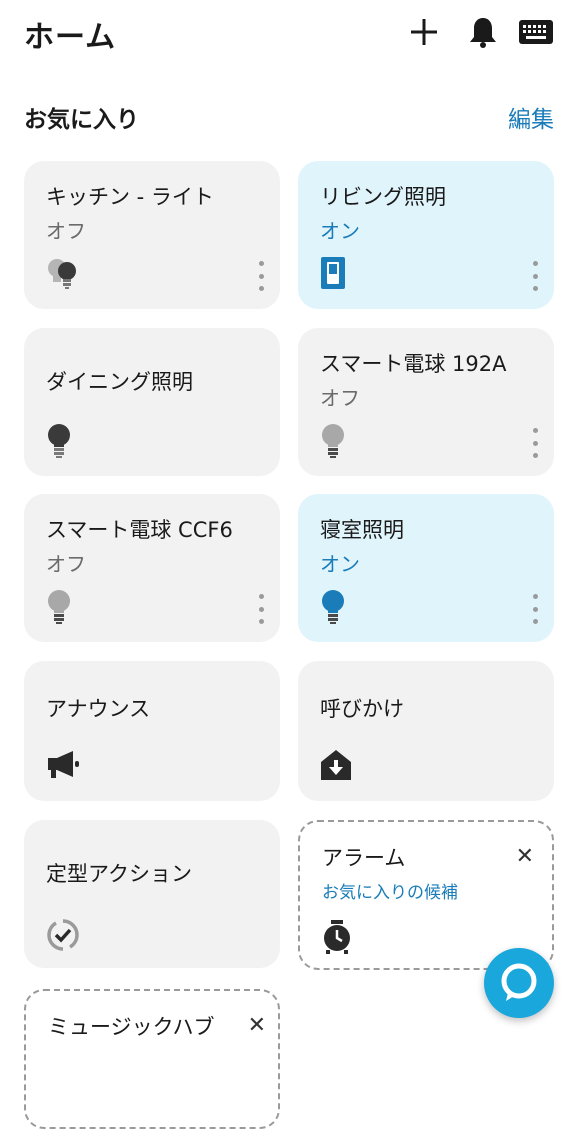  What do you see at coordinates (426, 235) in the screenshot?
I see `card-living-light: リビング照明 オン` at bounding box center [426, 235].